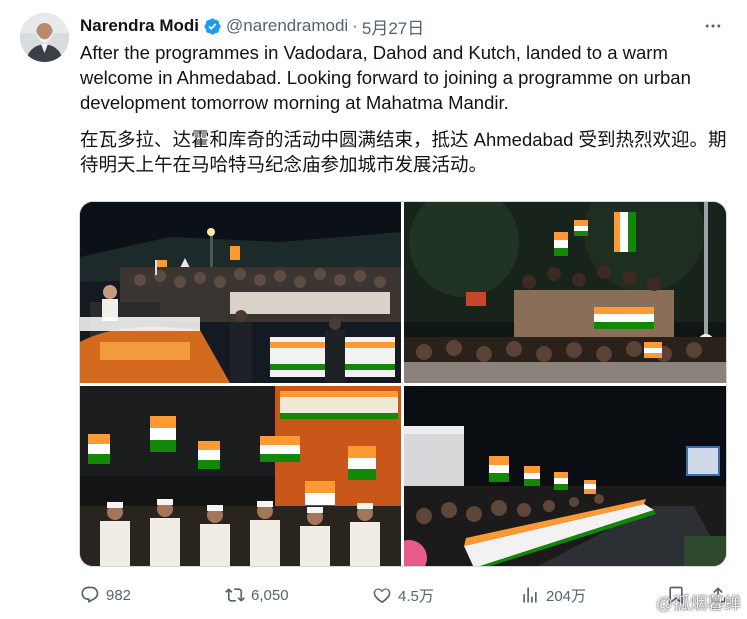  What do you see at coordinates (639, 602) in the screenshot?
I see `weibo-logo-icon` at bounding box center [639, 602].